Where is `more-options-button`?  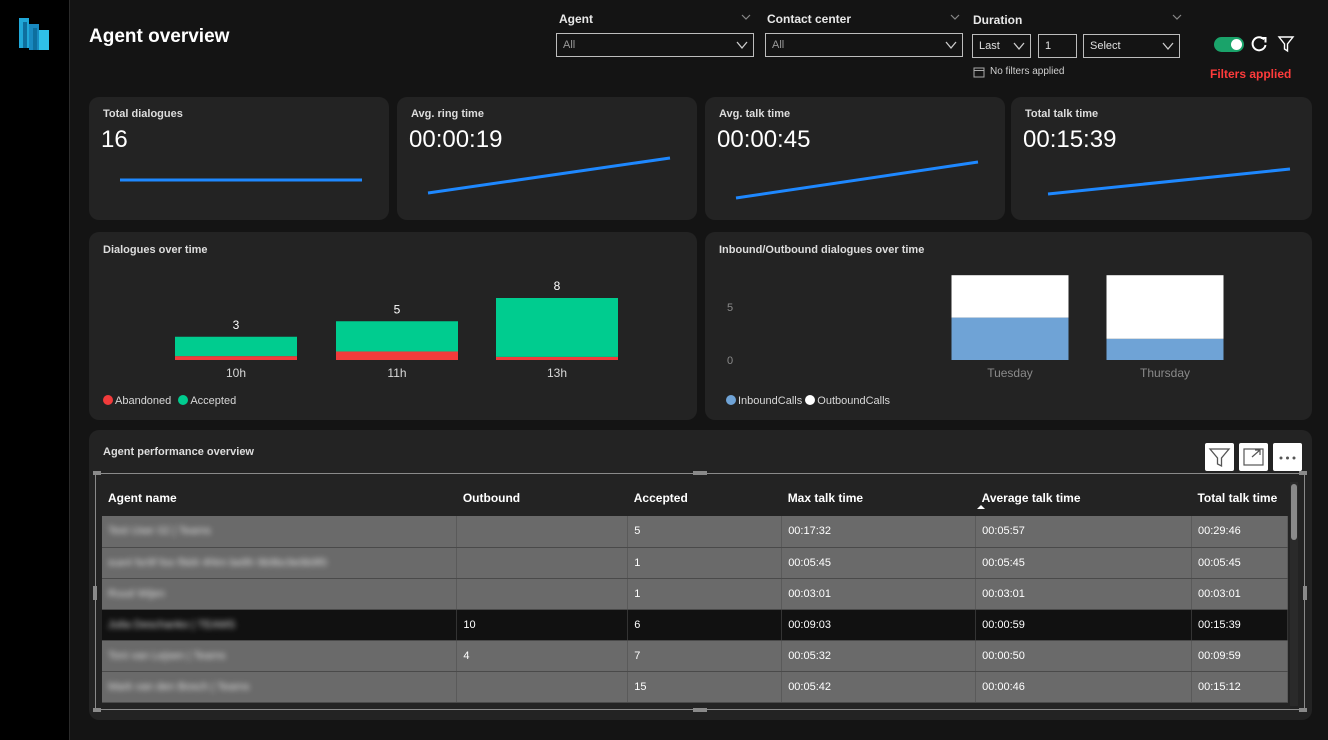
more-options-button is located at coordinates (1287, 457).